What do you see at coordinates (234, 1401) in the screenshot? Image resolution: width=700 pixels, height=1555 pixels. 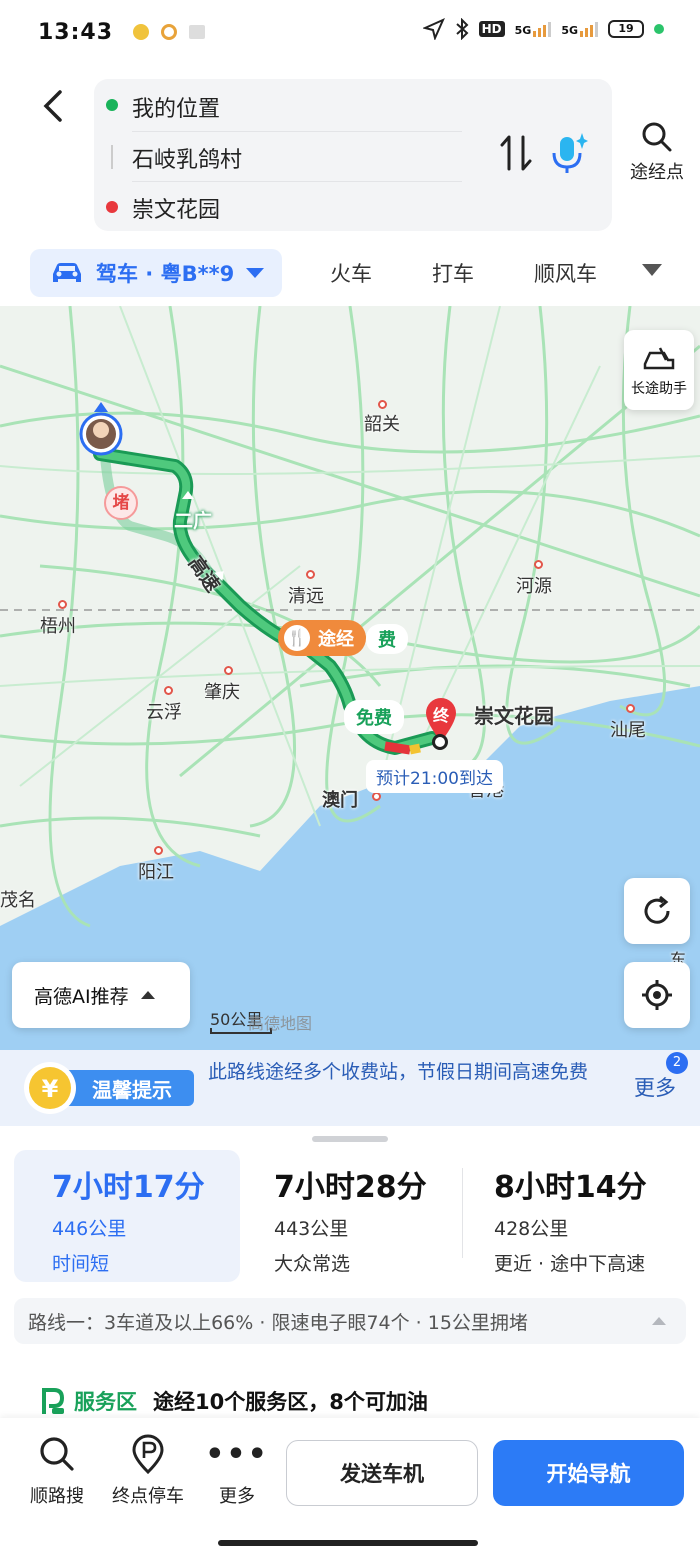 I see `service-area-row: 服务区 途经10个服务区，8个可加油` at bounding box center [234, 1401].